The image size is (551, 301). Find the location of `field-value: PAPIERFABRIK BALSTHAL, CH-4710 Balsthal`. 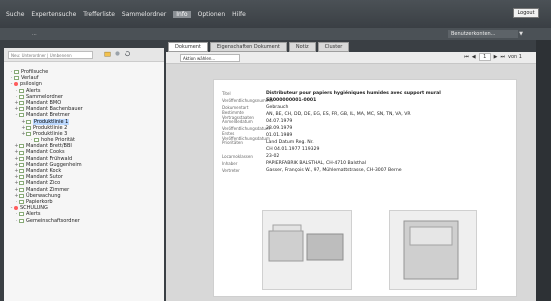

field-value: PAPIERFABRIK BALSTHAL, CH-4710 Balsthal is located at coordinates (316, 163).